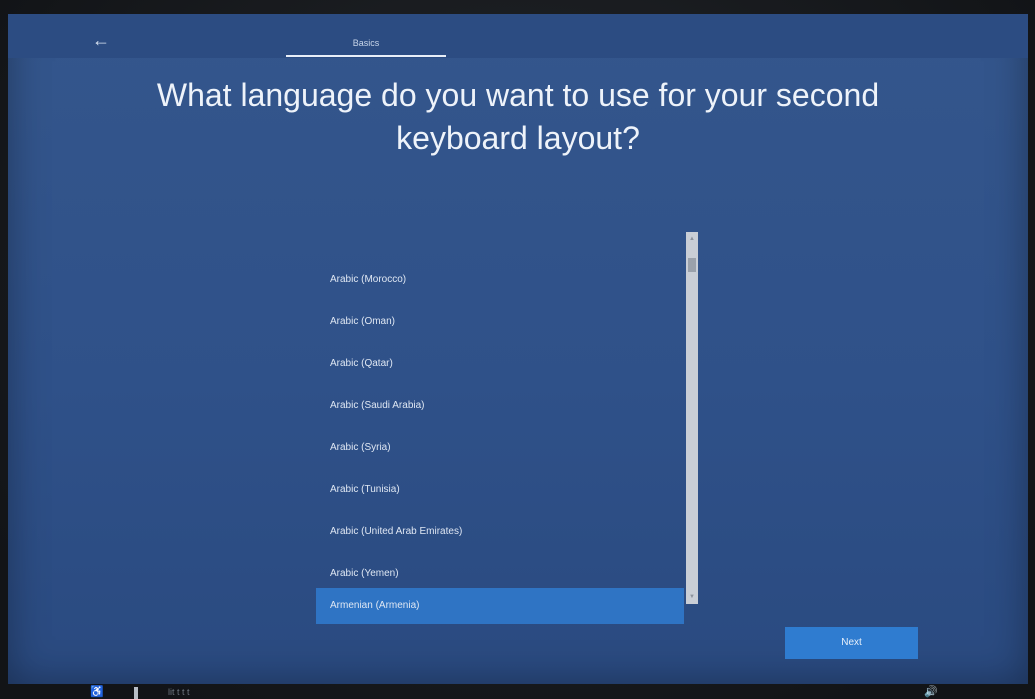 The height and width of the screenshot is (699, 1035). Describe the element at coordinates (366, 36) in the screenshot. I see `tab-basics: Basics` at that location.